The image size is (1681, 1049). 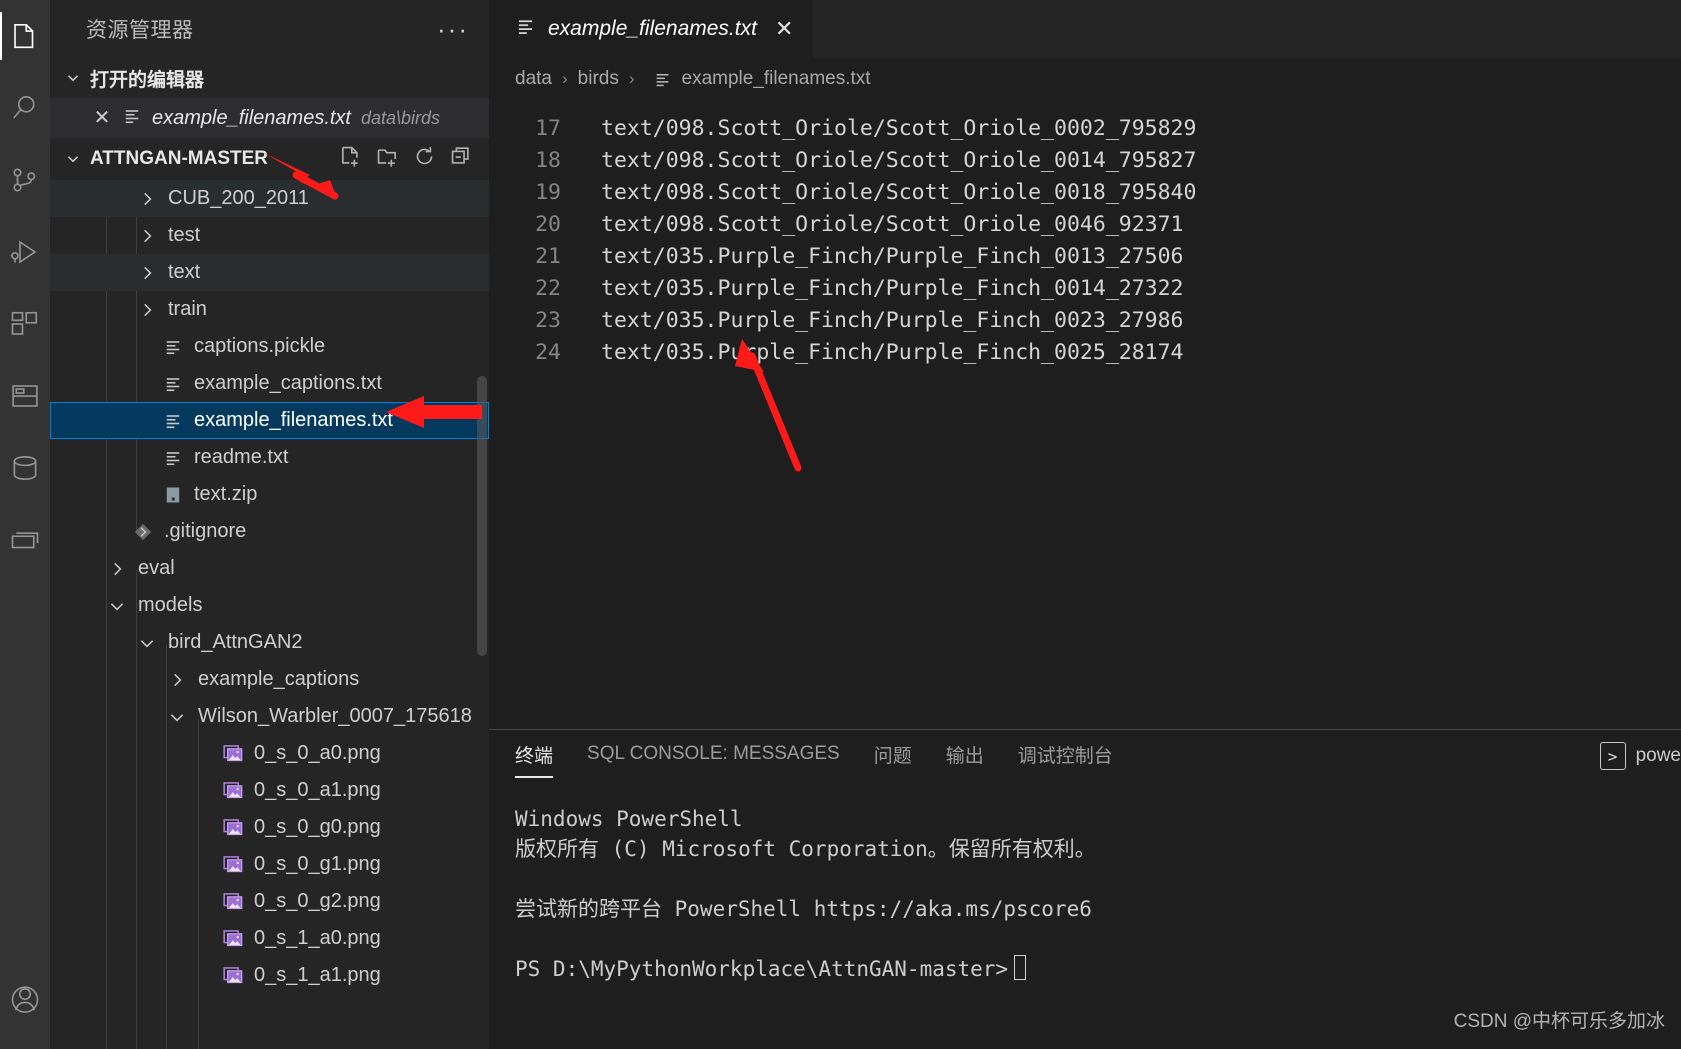 What do you see at coordinates (598, 79) in the screenshot?
I see `breadcrumb-item-birds: birds` at bounding box center [598, 79].